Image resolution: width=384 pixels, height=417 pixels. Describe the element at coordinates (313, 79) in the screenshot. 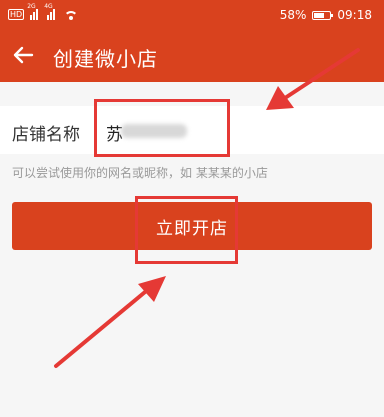

I see `arrow-pointing-name-field` at that location.